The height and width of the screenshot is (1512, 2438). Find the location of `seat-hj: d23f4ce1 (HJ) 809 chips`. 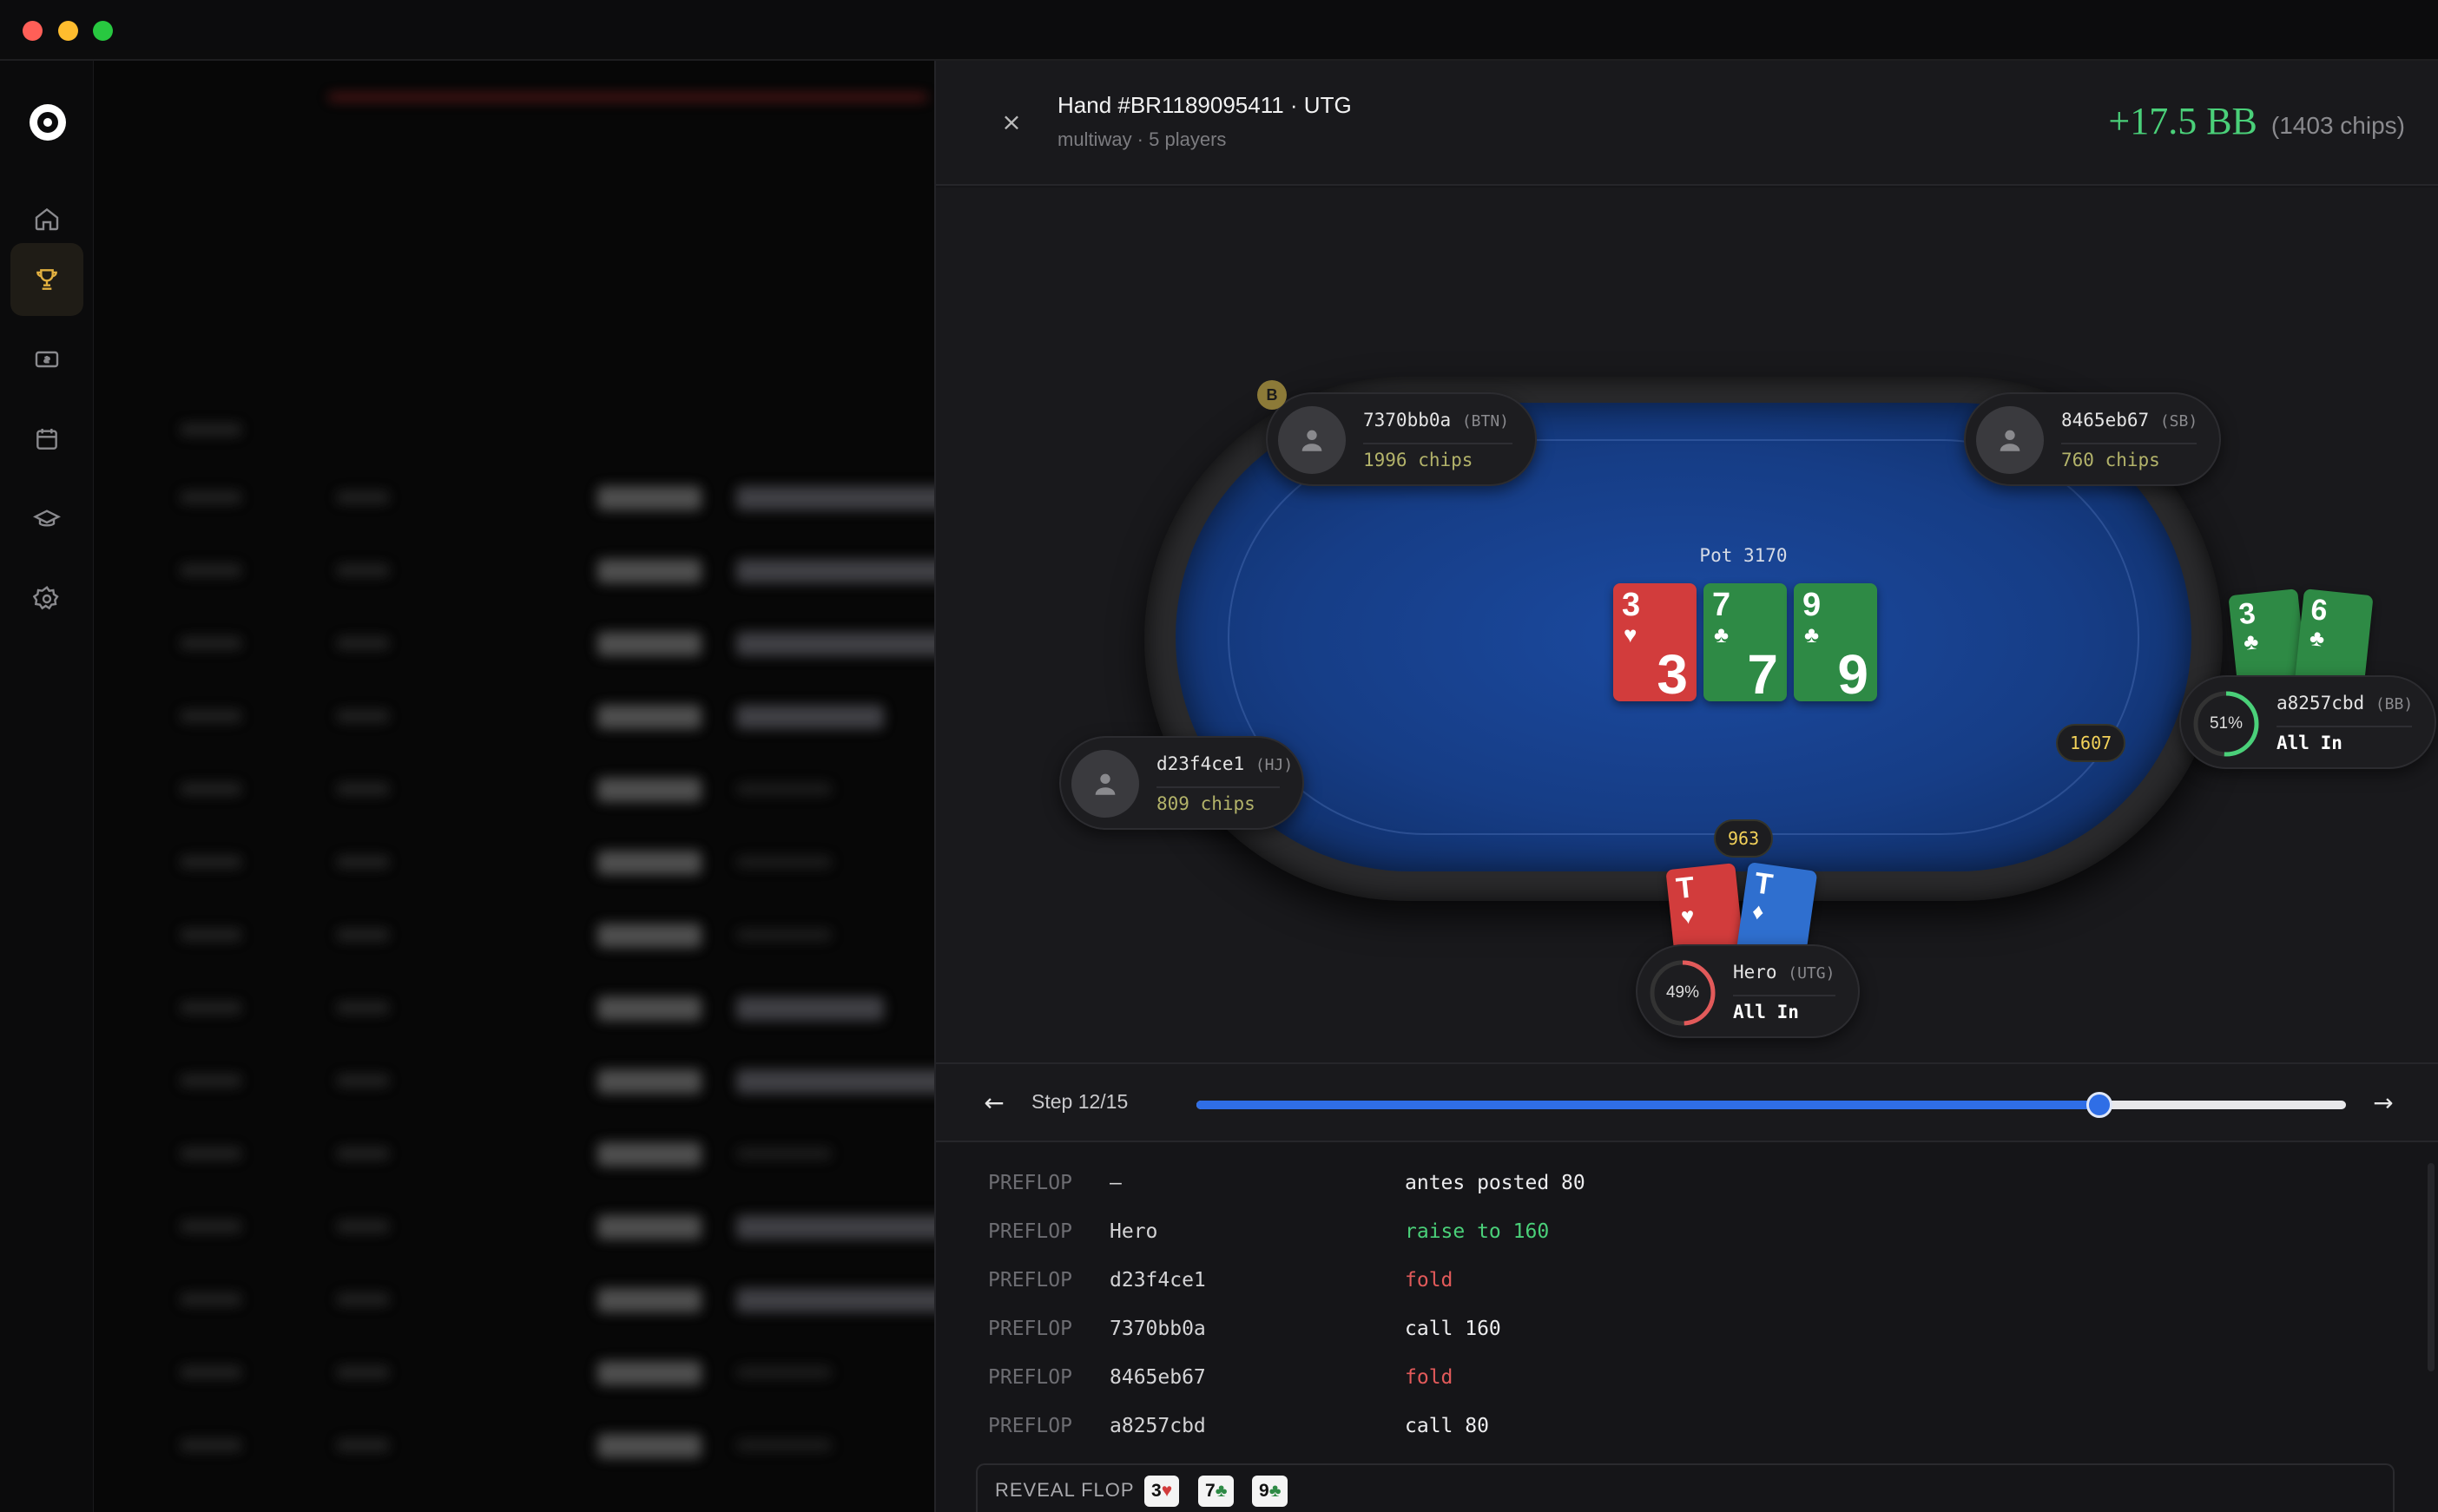

seat-hj: d23f4ce1 (HJ) 809 chips is located at coordinates (1181, 783).